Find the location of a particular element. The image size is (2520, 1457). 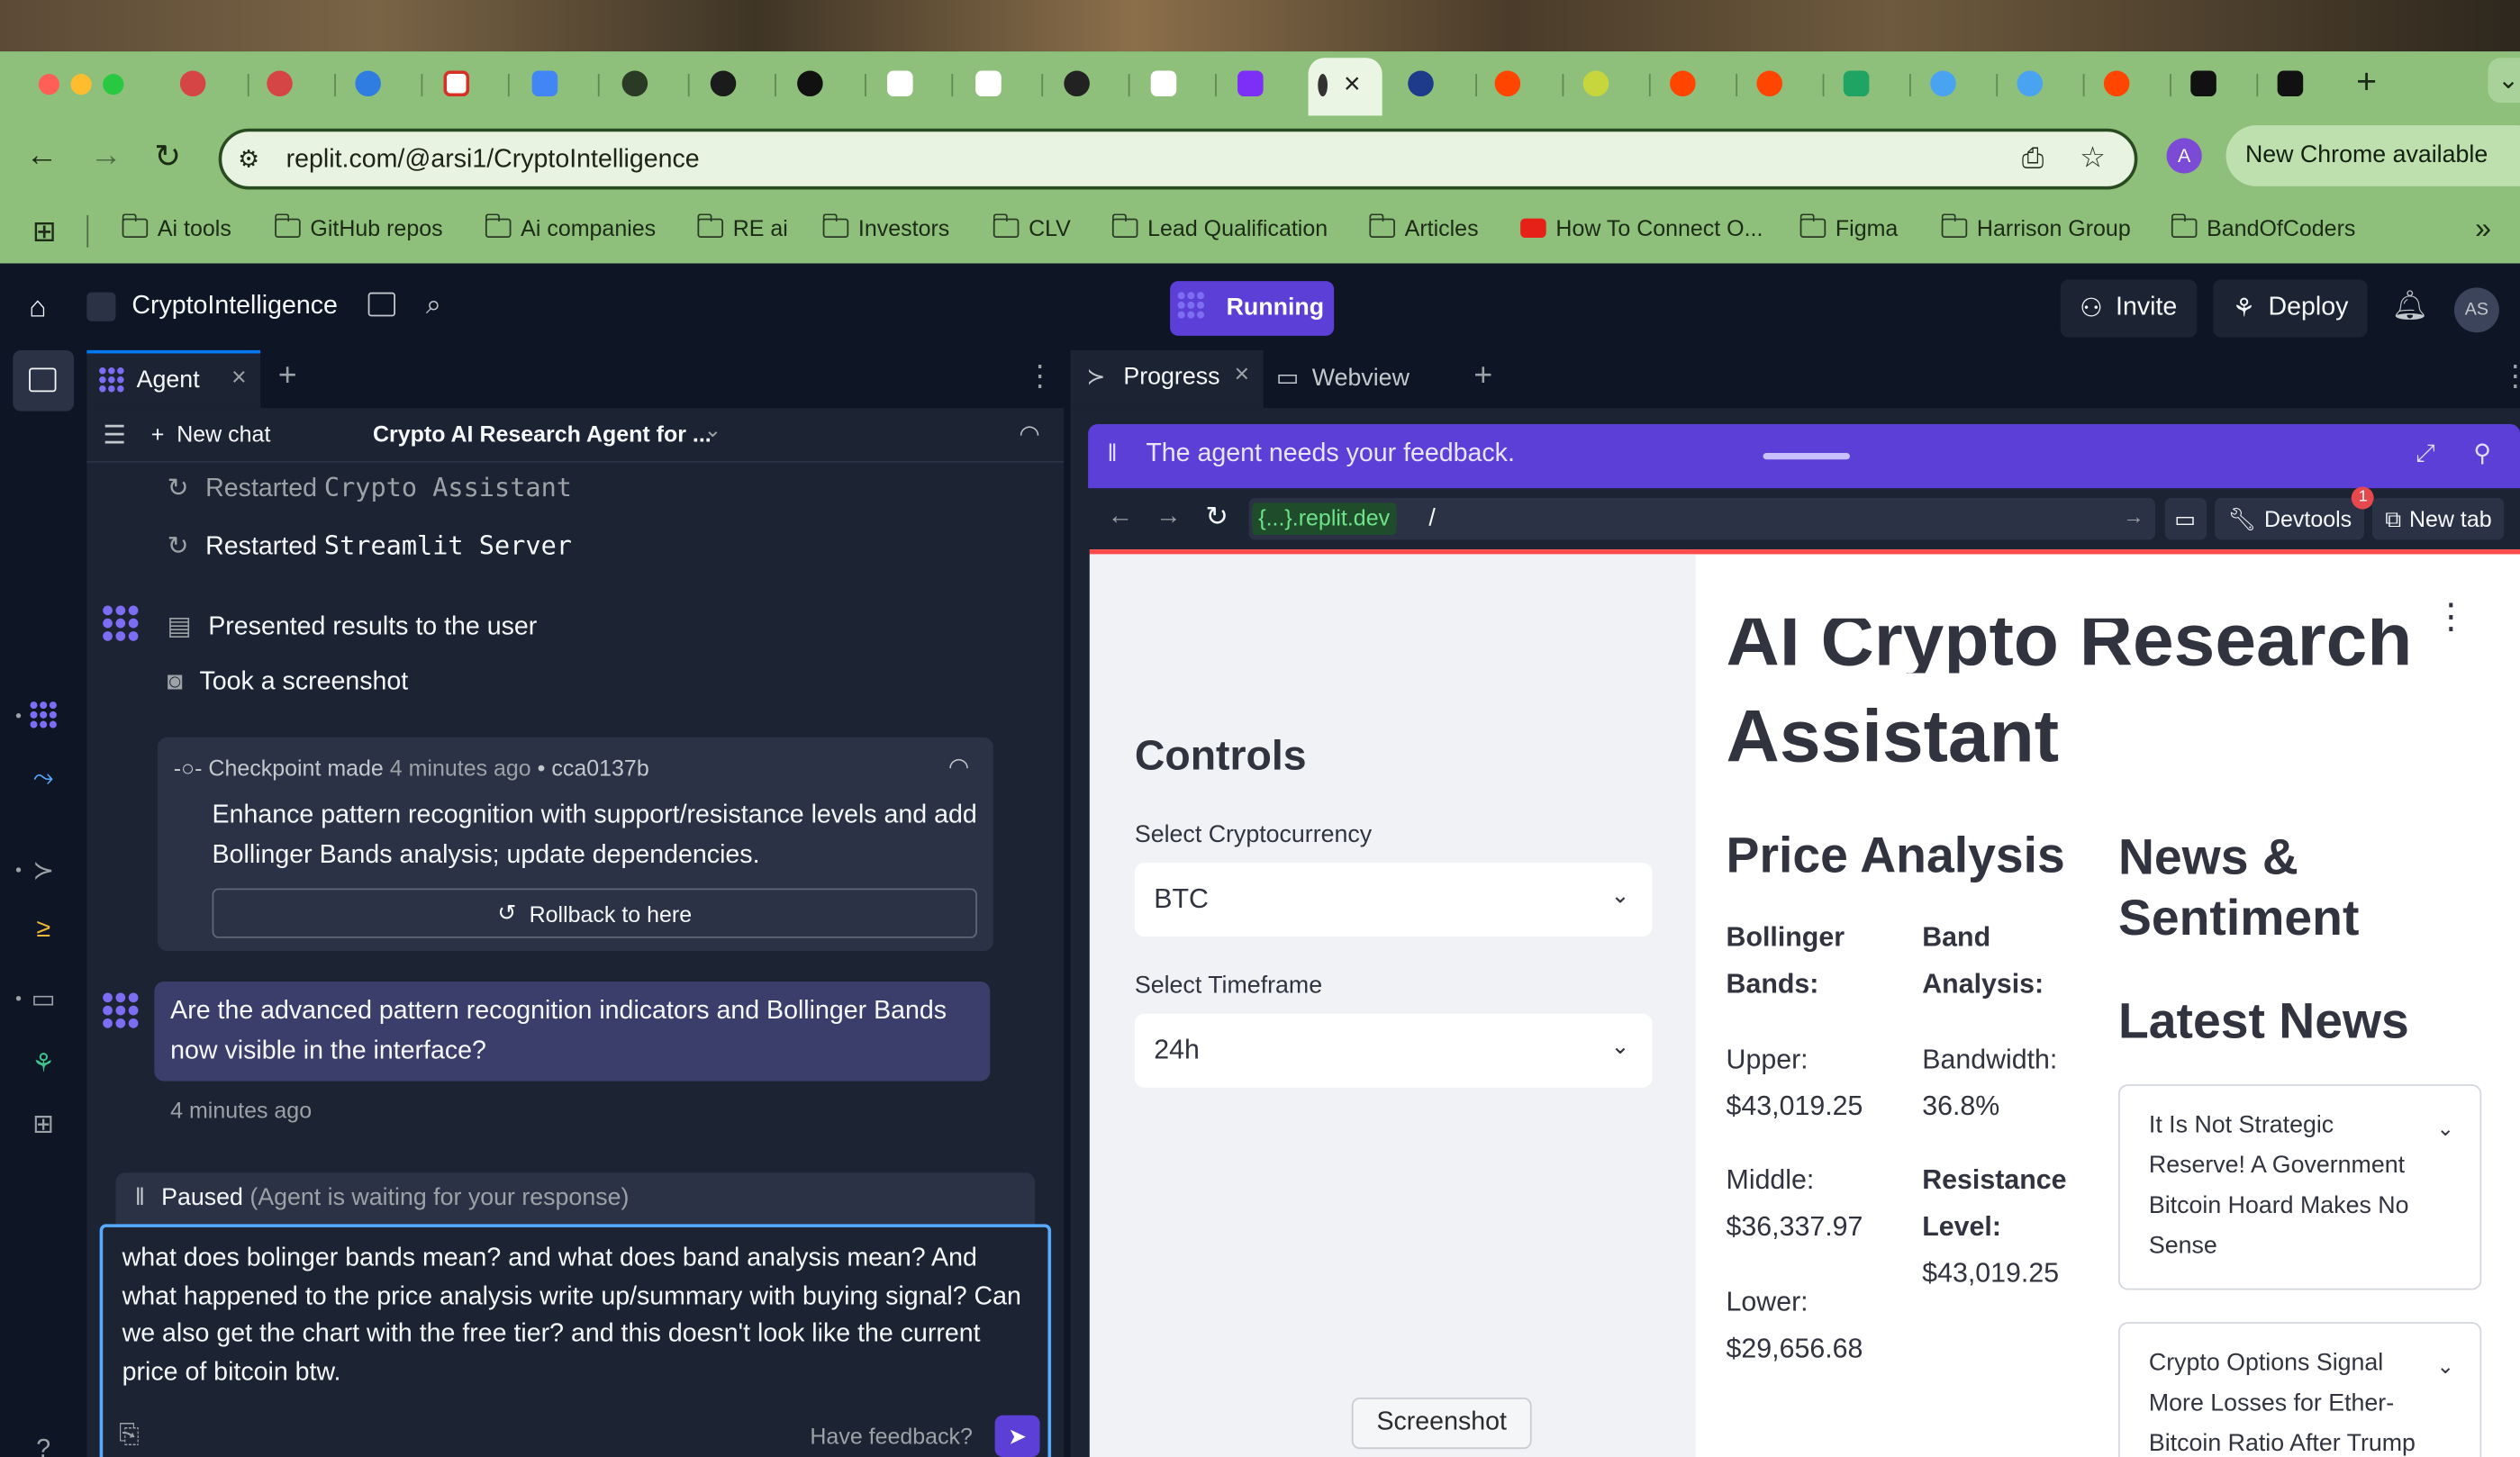

close-window-button is located at coordinates (49, 85).